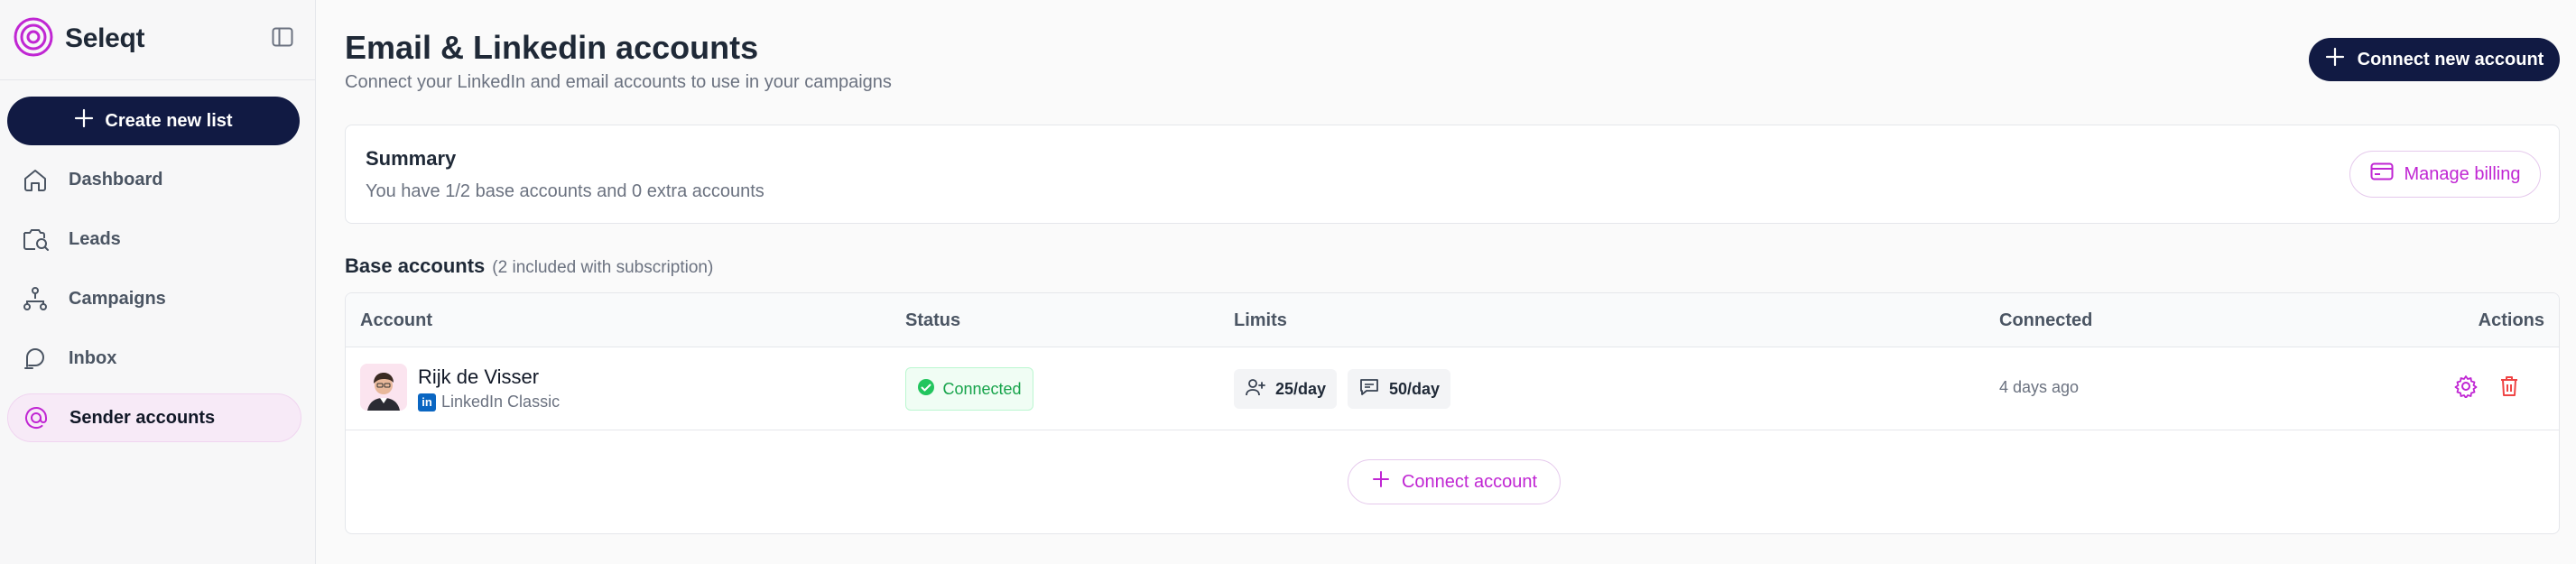 The height and width of the screenshot is (564, 2576). Describe the element at coordinates (926, 389) in the screenshot. I see `check-circle-icon` at that location.